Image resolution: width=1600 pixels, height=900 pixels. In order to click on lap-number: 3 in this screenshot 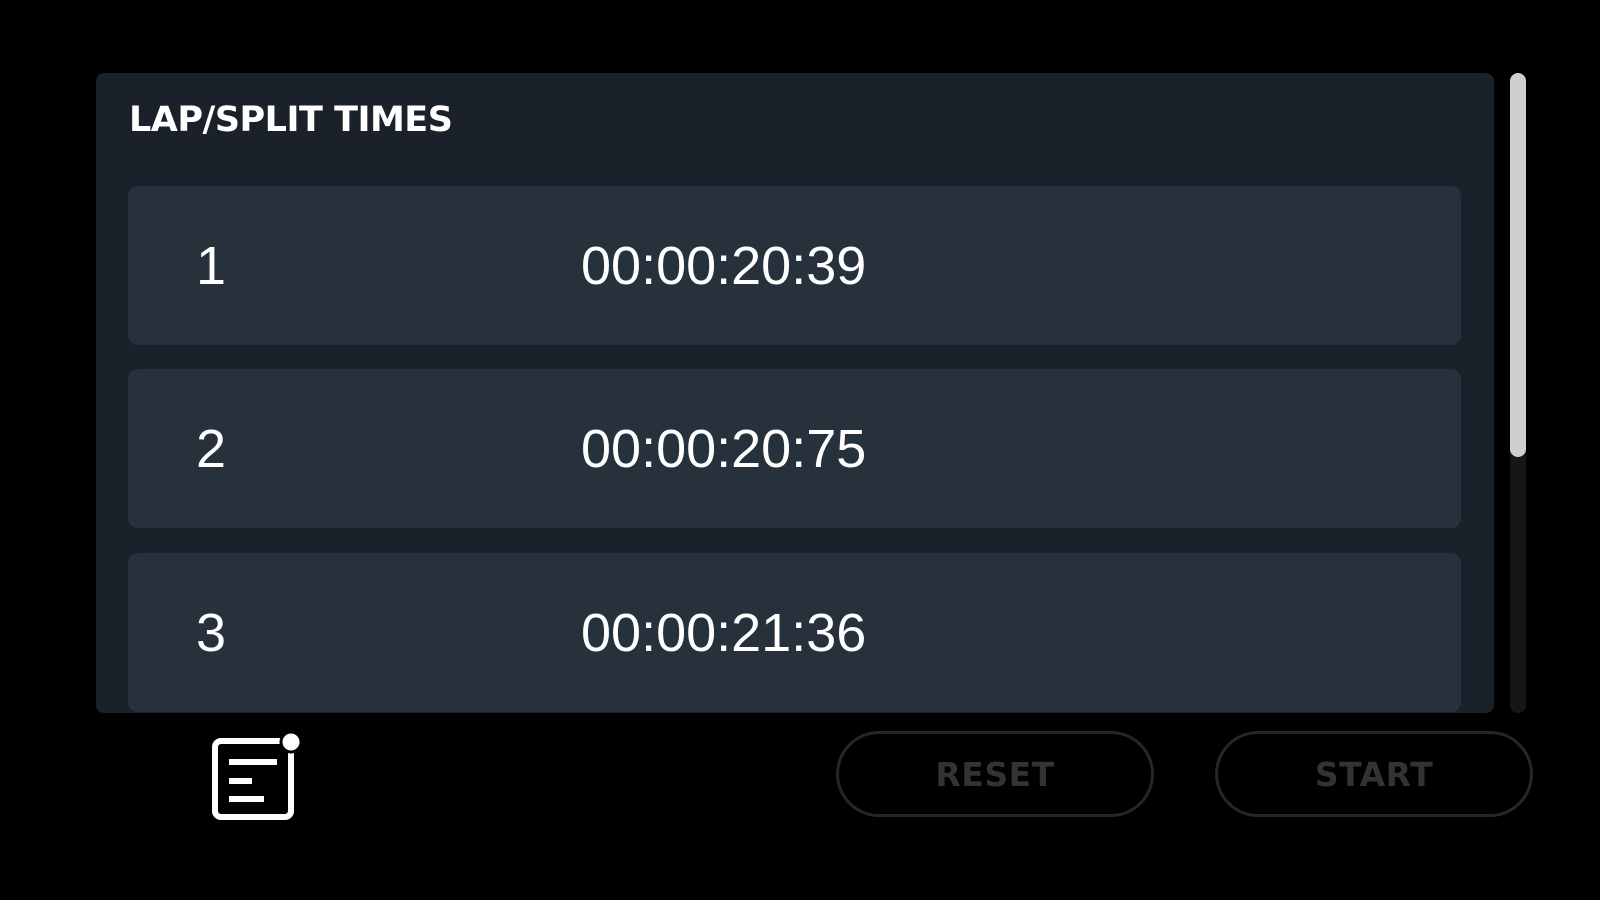, I will do `click(211, 632)`.